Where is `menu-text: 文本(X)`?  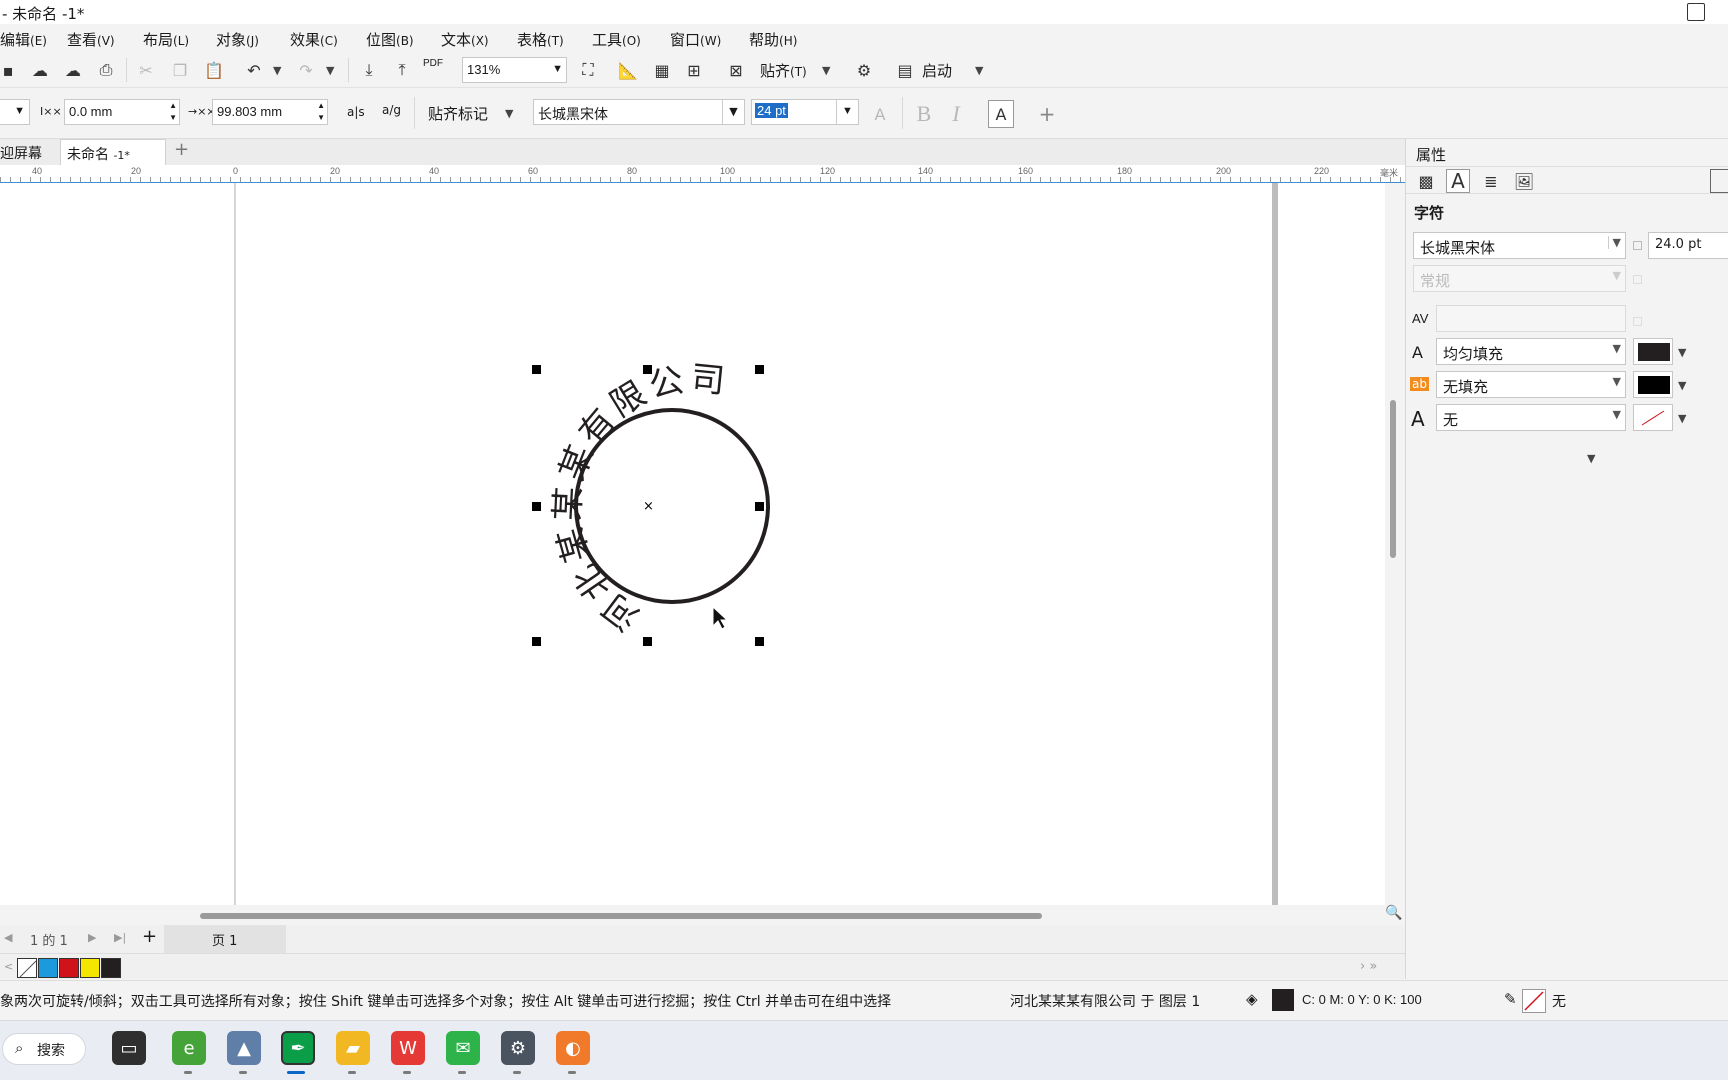 menu-text: 文本(X) is located at coordinates (465, 39).